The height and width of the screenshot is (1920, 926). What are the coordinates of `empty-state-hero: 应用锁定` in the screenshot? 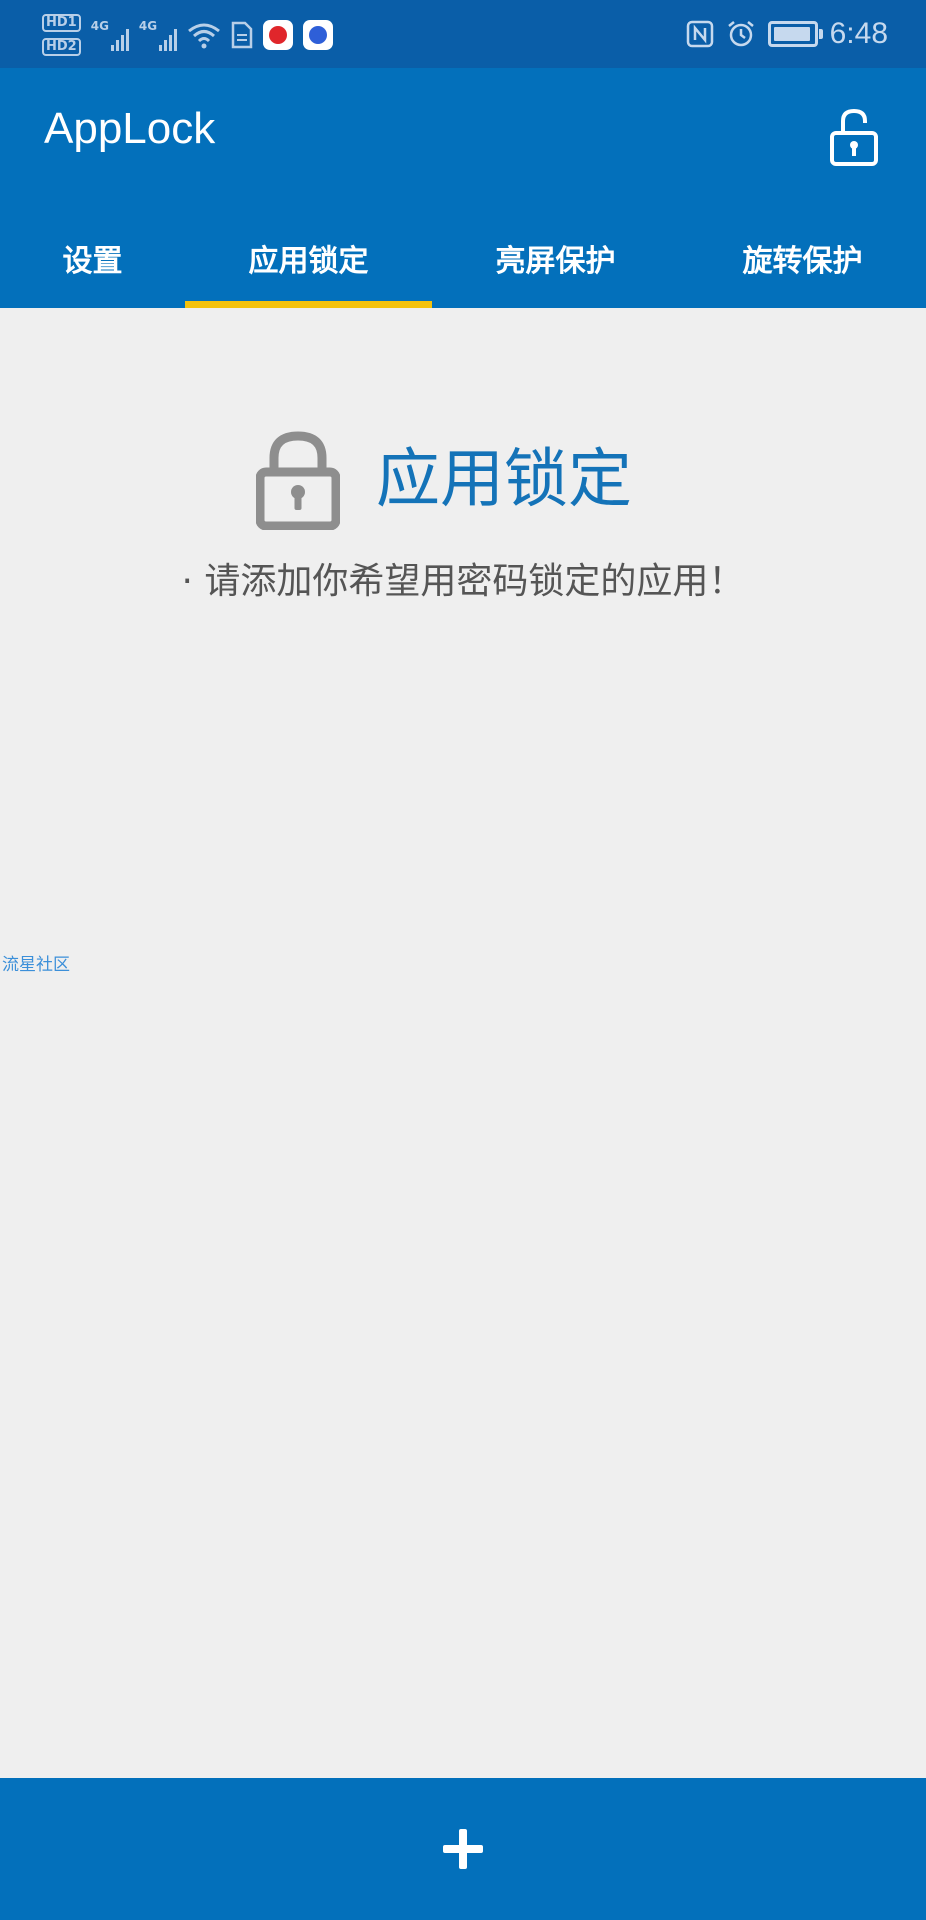 It's located at (463, 480).